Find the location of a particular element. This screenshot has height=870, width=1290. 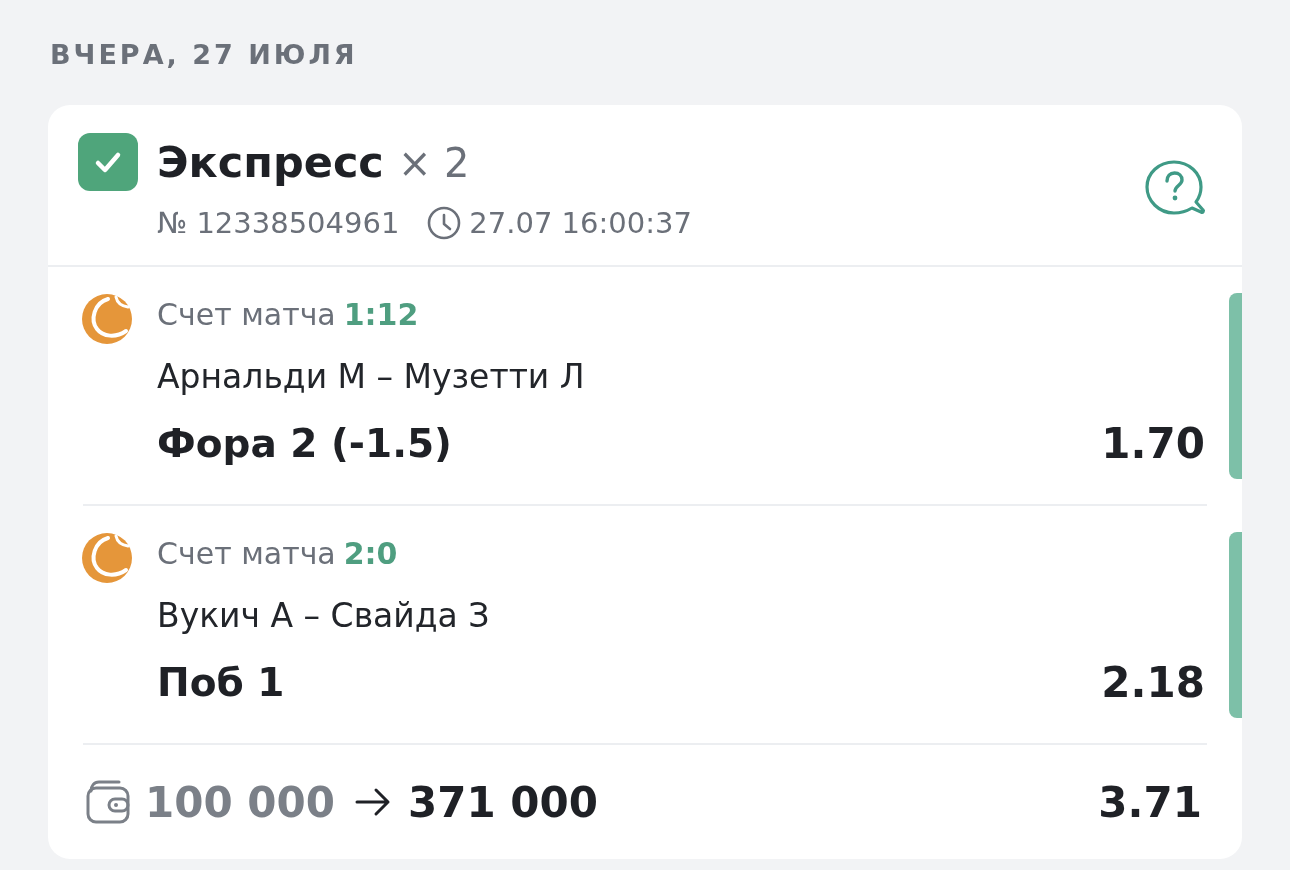

wallet-icon is located at coordinates (108, 802).